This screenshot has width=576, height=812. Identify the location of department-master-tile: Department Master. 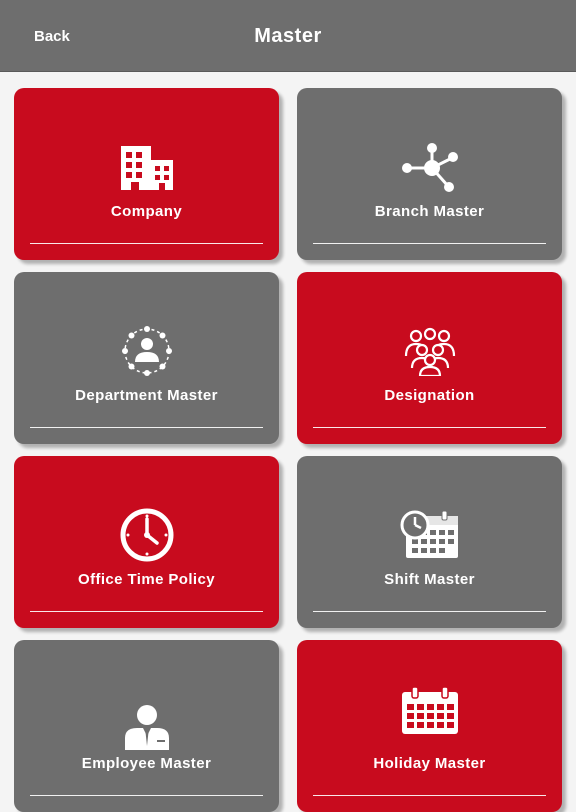
(146, 358).